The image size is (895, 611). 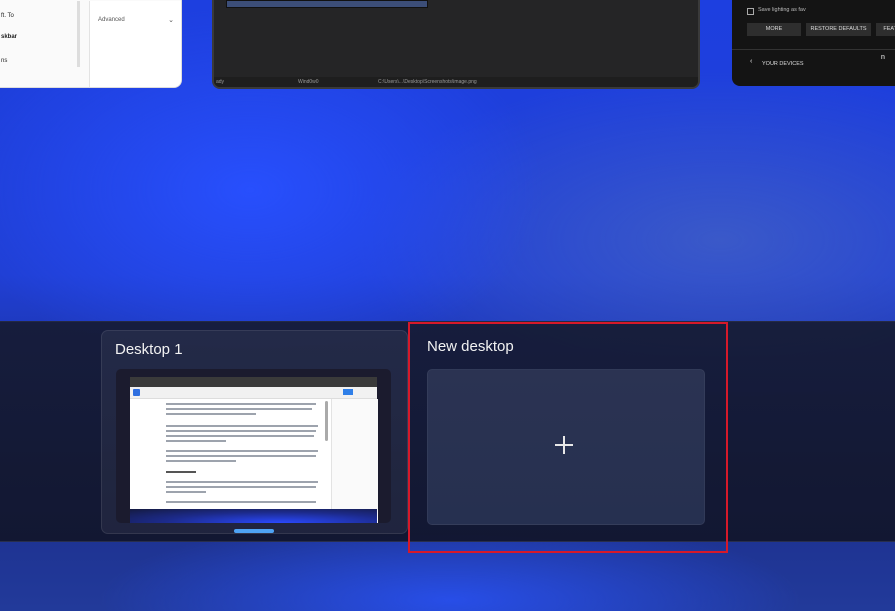 What do you see at coordinates (4, 61) in the screenshot?
I see `settings-text-line: ns` at bounding box center [4, 61].